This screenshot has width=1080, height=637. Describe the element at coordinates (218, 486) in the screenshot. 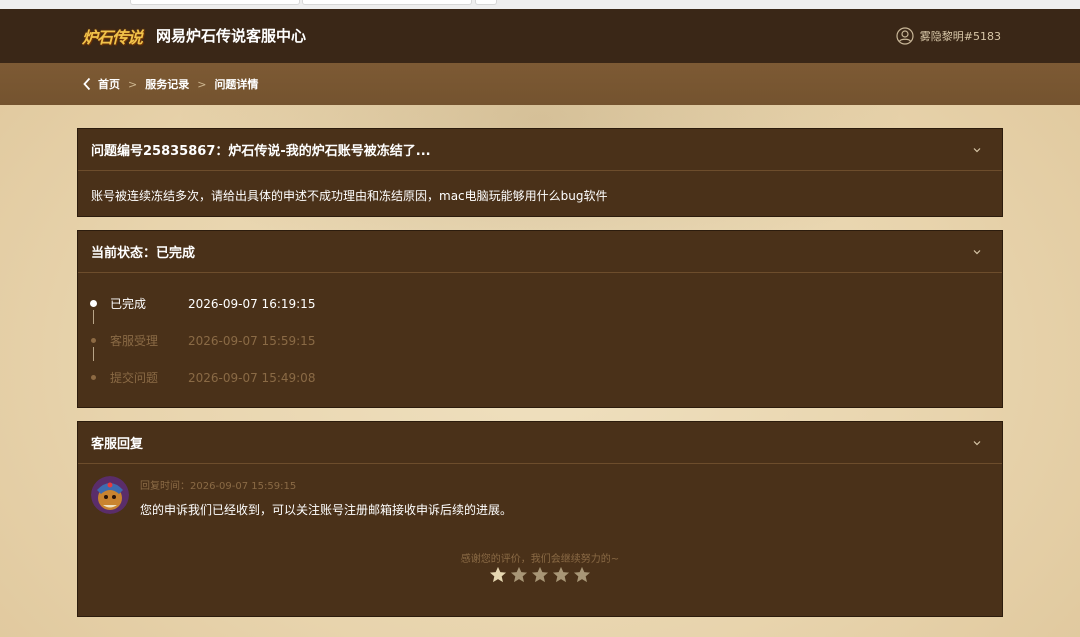

I see `reply-timestamp: 回复时间：2026-09-07 15:59:15` at that location.